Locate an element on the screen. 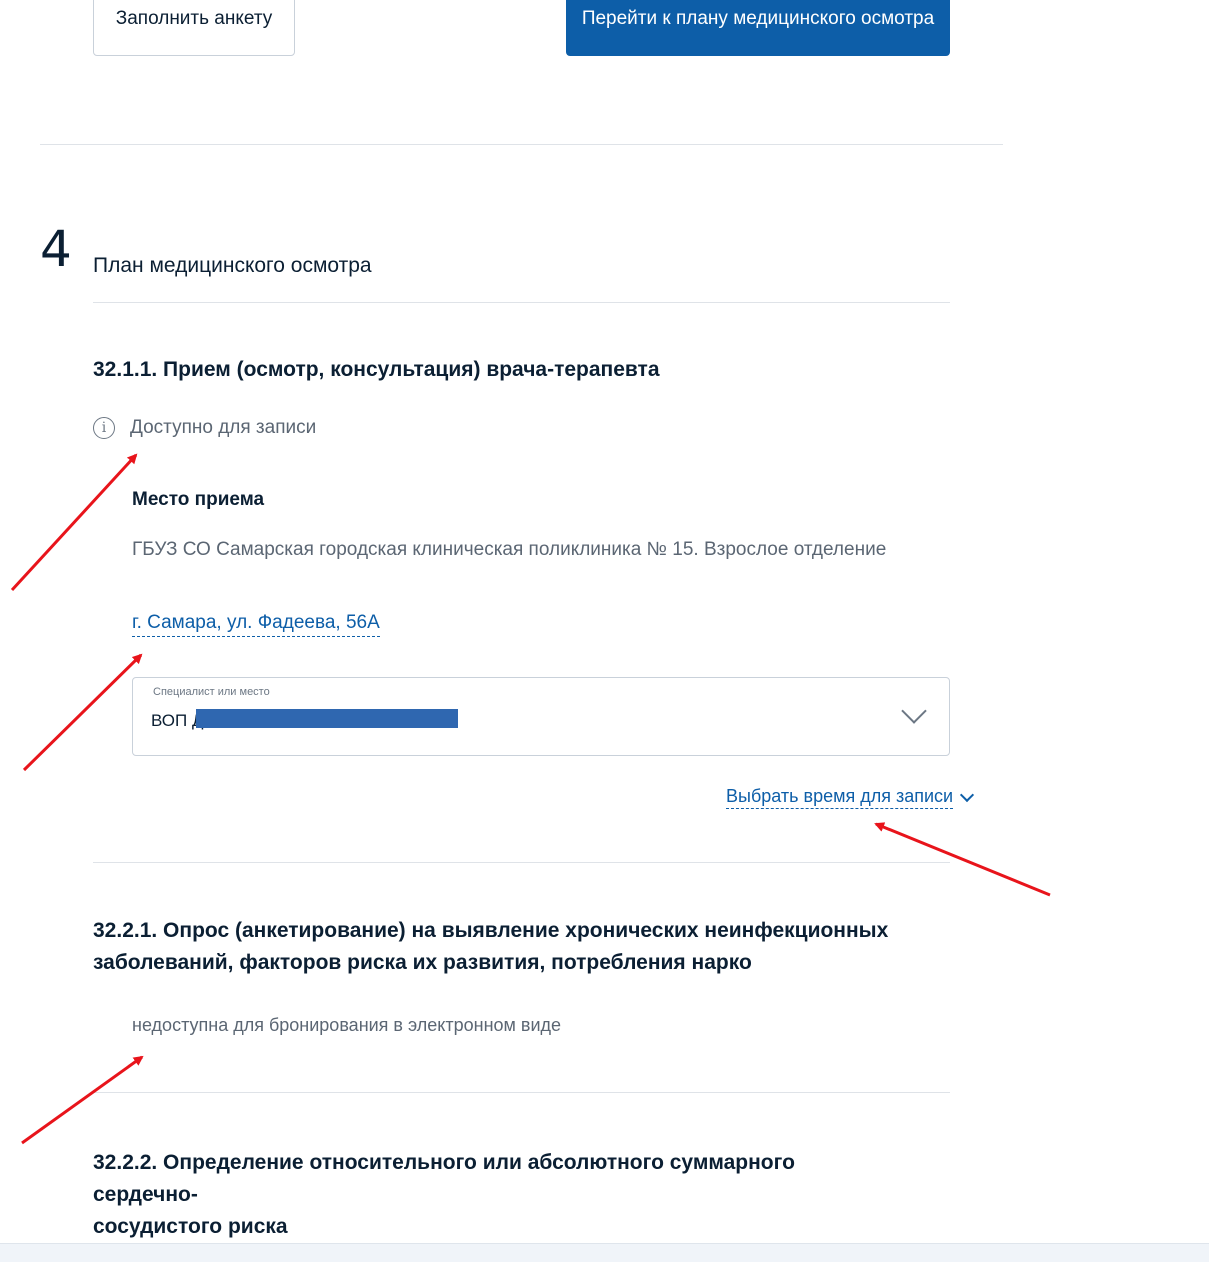  address-link: г. Самара, ул. Фадеева, 56А is located at coordinates (256, 624).